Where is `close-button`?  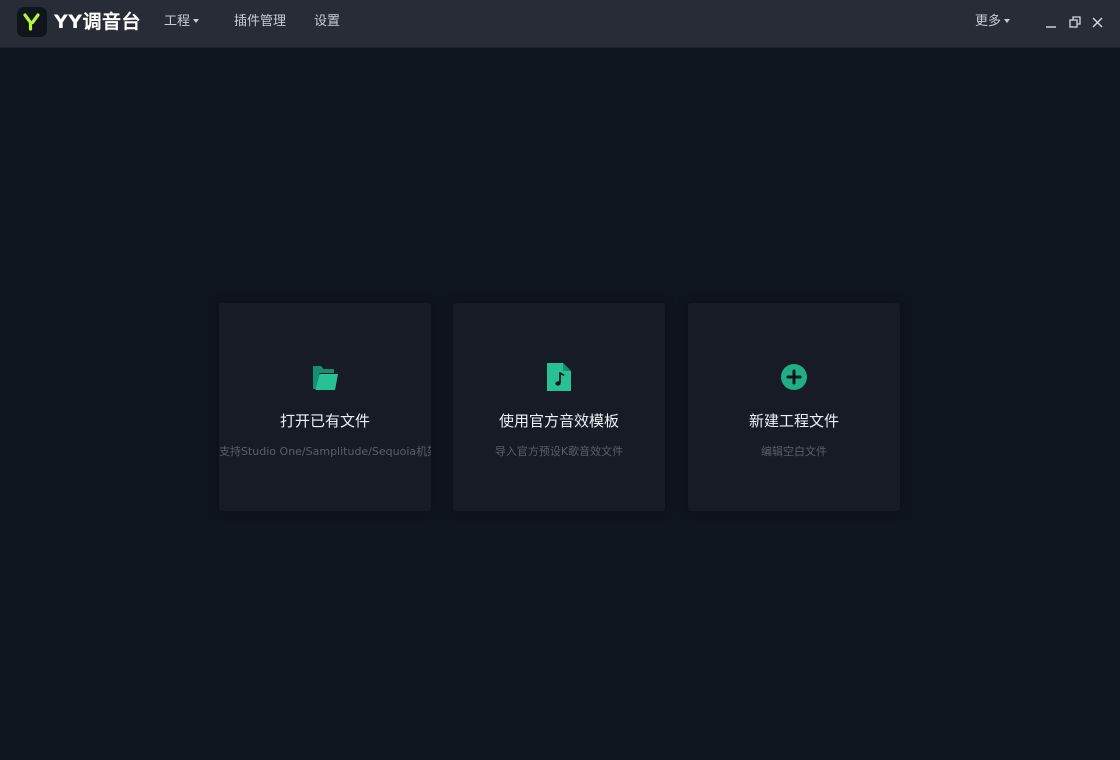 close-button is located at coordinates (1098, 22).